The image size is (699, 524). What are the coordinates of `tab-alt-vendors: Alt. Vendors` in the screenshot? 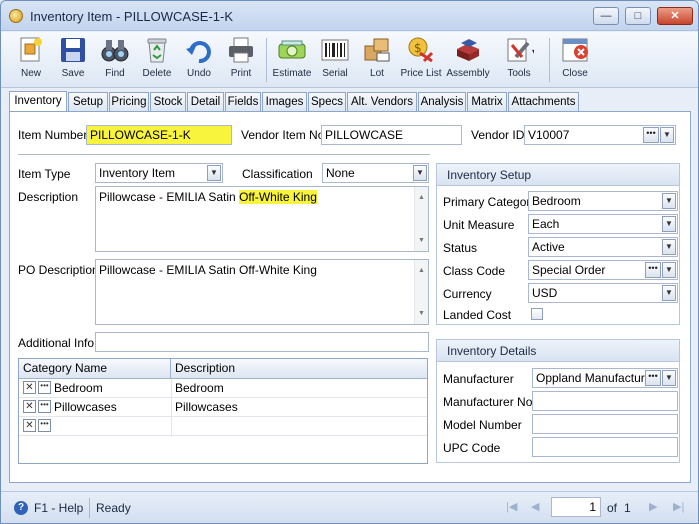 It's located at (382, 101).